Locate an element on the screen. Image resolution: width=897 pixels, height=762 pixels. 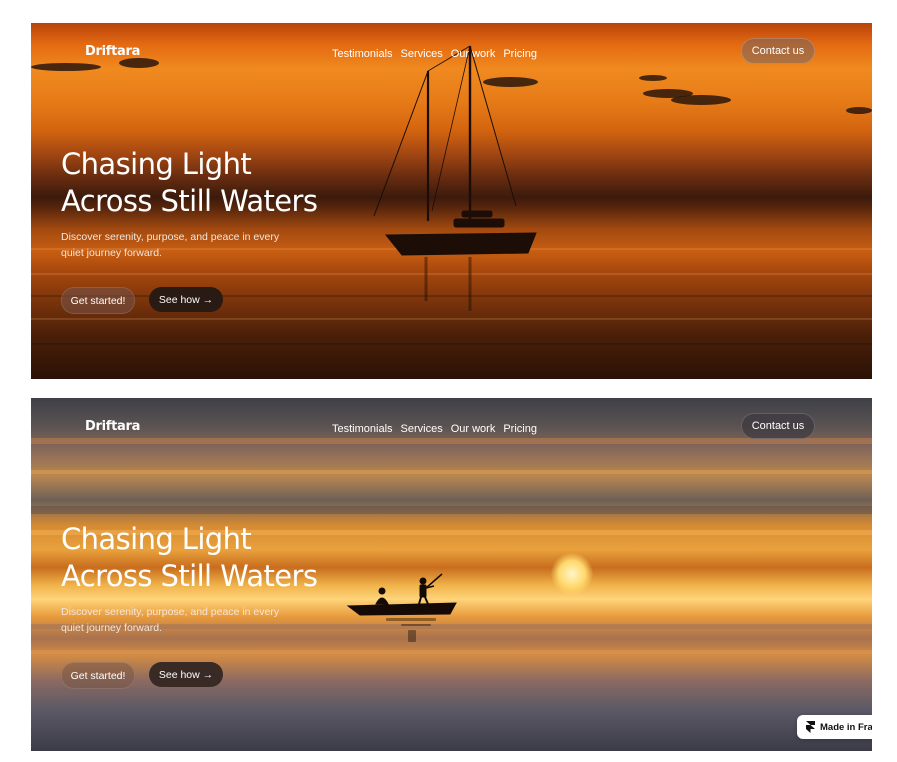
sailboat-silhouette is located at coordinates (455, 178).